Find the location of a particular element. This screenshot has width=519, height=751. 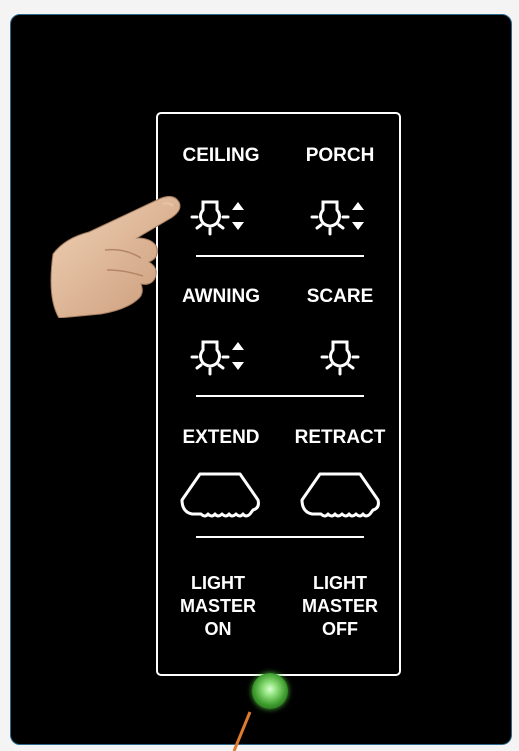

awning-extend-button is located at coordinates (220, 497).